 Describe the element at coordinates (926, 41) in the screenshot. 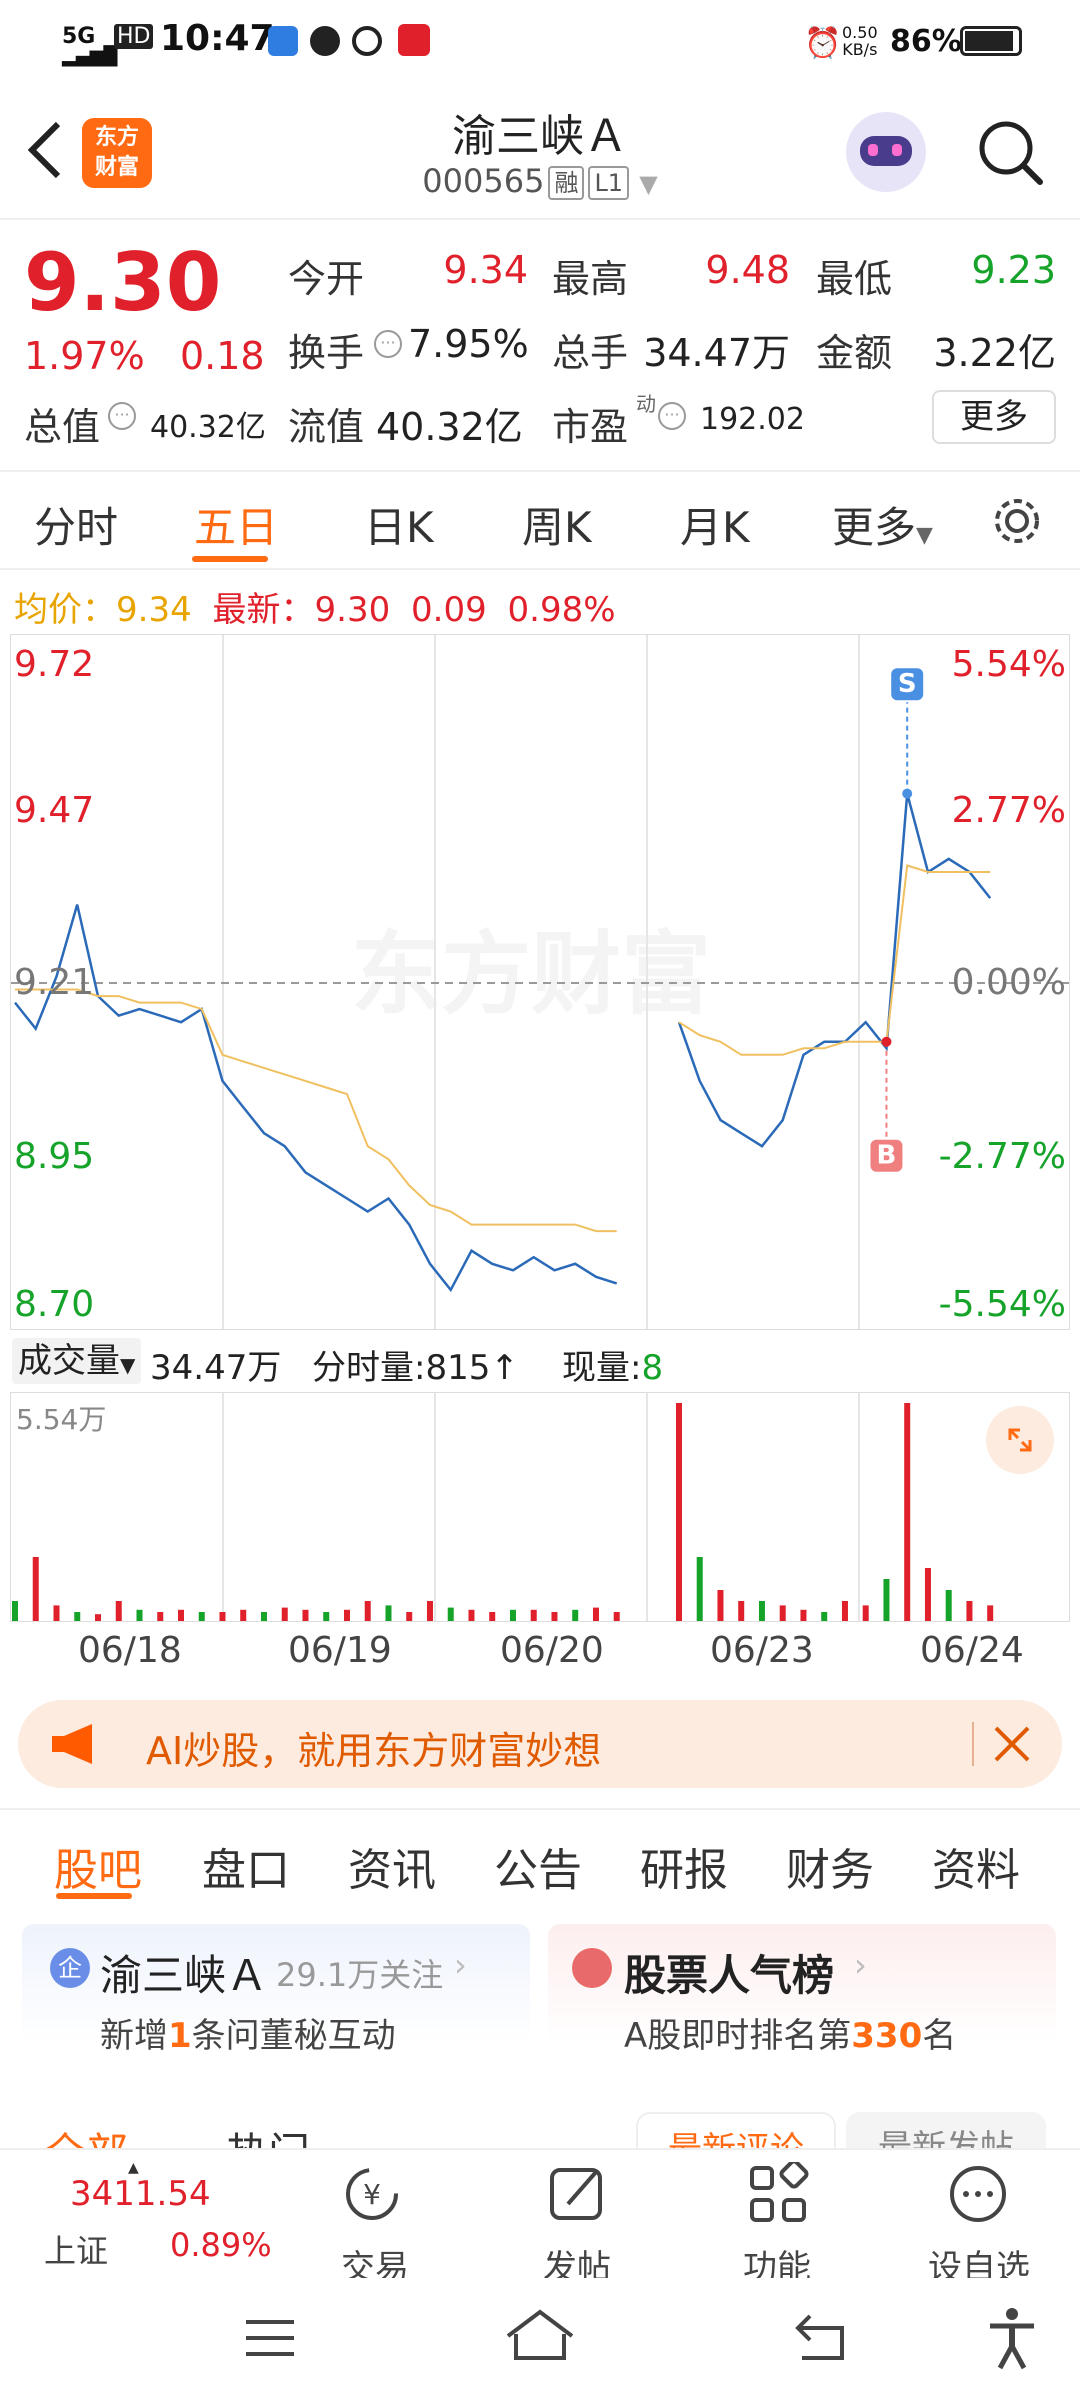

I see `battery-percent: 86%` at that location.